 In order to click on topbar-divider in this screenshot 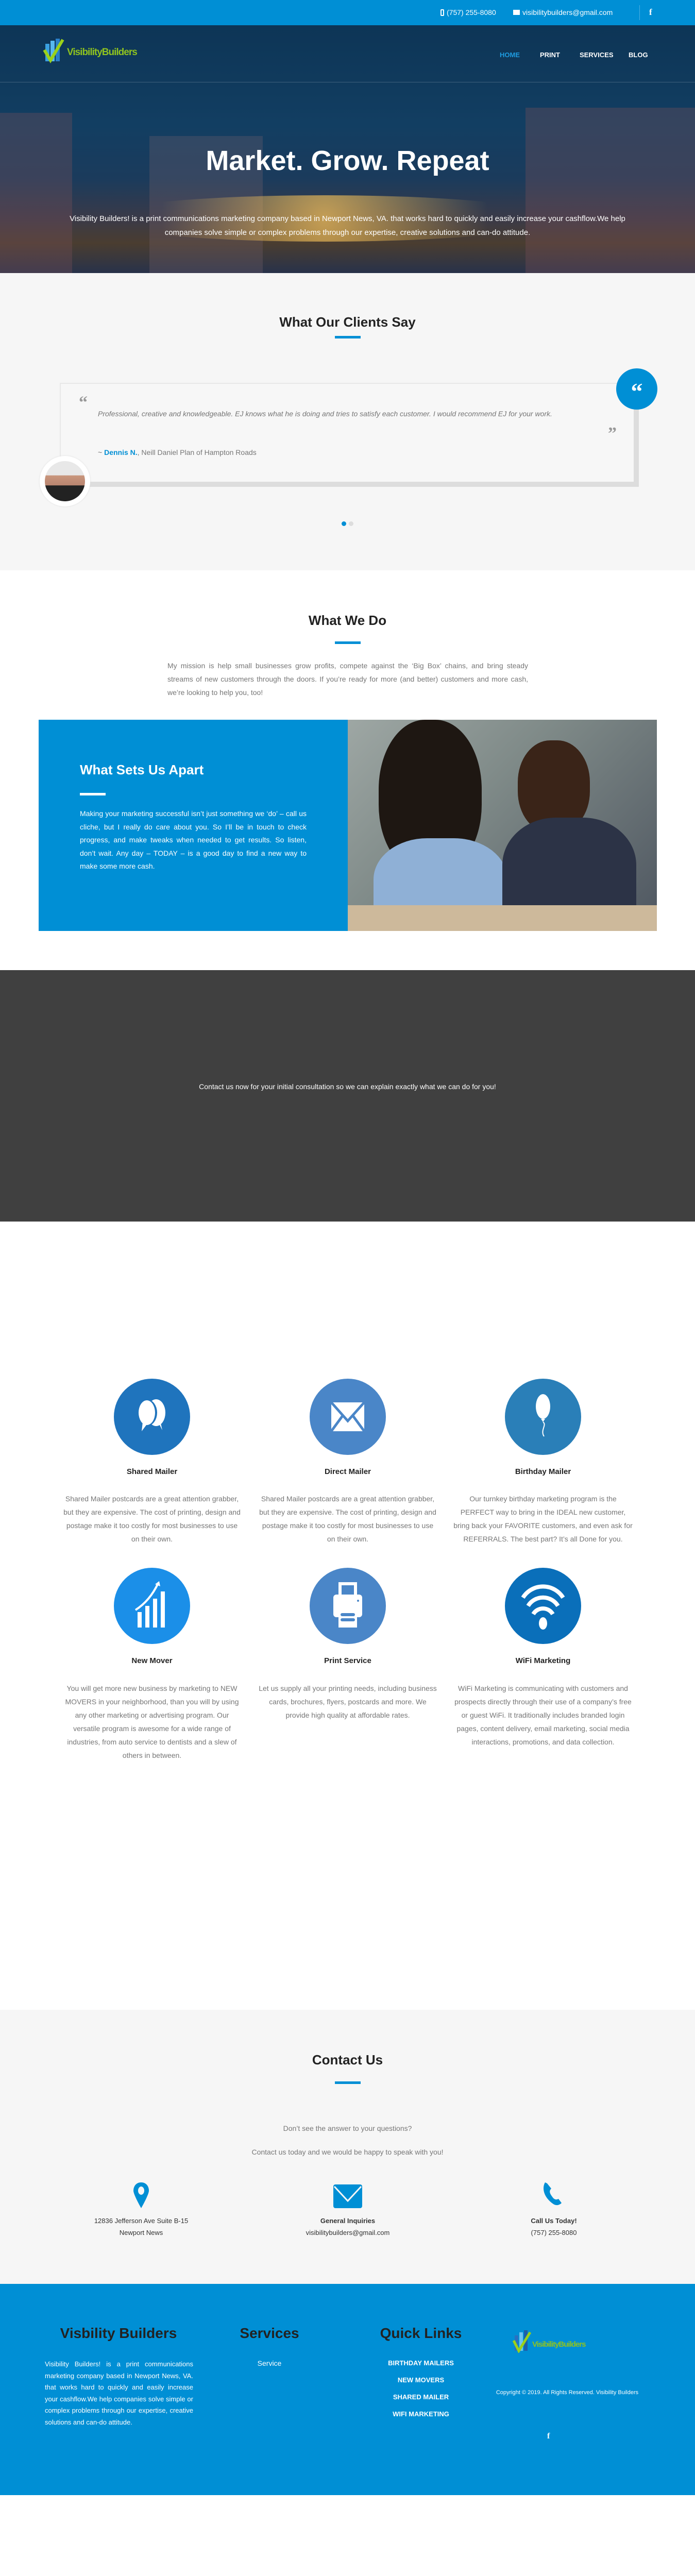, I will do `click(639, 12)`.